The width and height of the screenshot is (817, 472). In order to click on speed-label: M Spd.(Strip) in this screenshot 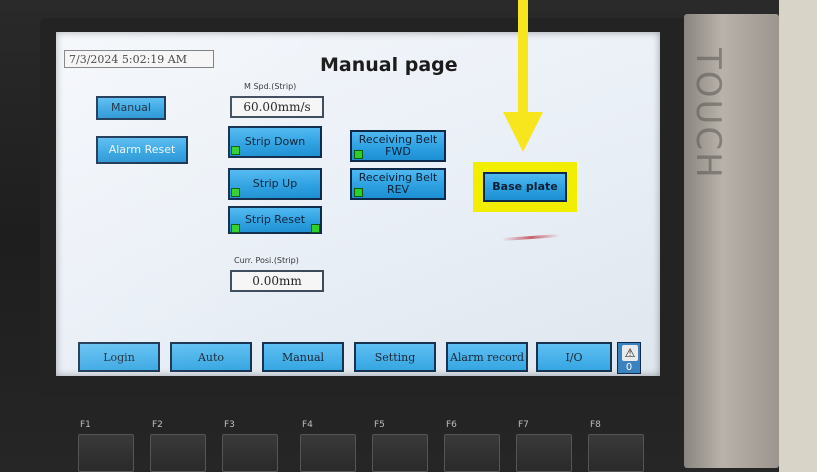, I will do `click(270, 86)`.